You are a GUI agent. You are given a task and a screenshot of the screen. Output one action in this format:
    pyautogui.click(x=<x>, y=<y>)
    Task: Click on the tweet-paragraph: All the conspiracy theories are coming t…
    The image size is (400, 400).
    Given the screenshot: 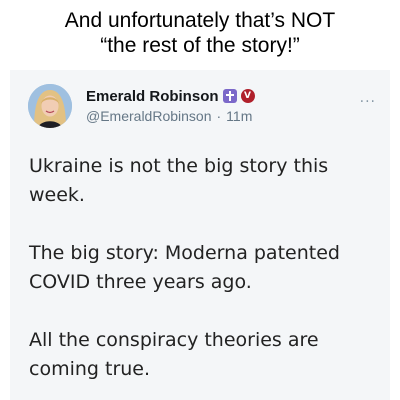 What is the action you would take?
    pyautogui.click(x=174, y=354)
    